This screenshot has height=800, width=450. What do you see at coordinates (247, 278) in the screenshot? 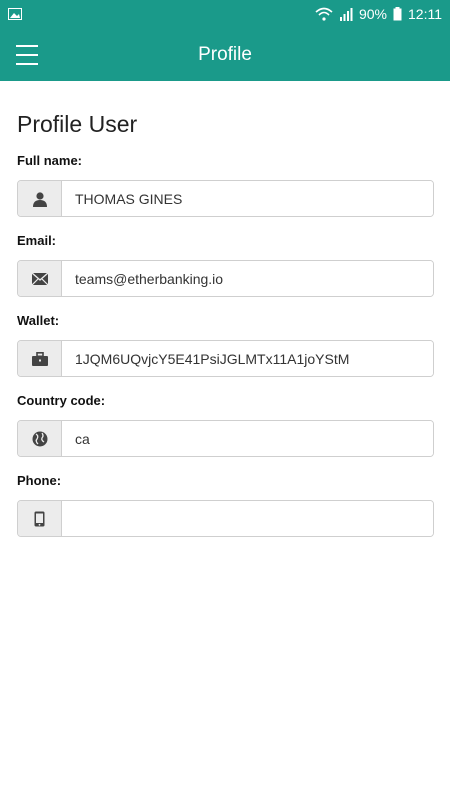
I see `email-input` at bounding box center [247, 278].